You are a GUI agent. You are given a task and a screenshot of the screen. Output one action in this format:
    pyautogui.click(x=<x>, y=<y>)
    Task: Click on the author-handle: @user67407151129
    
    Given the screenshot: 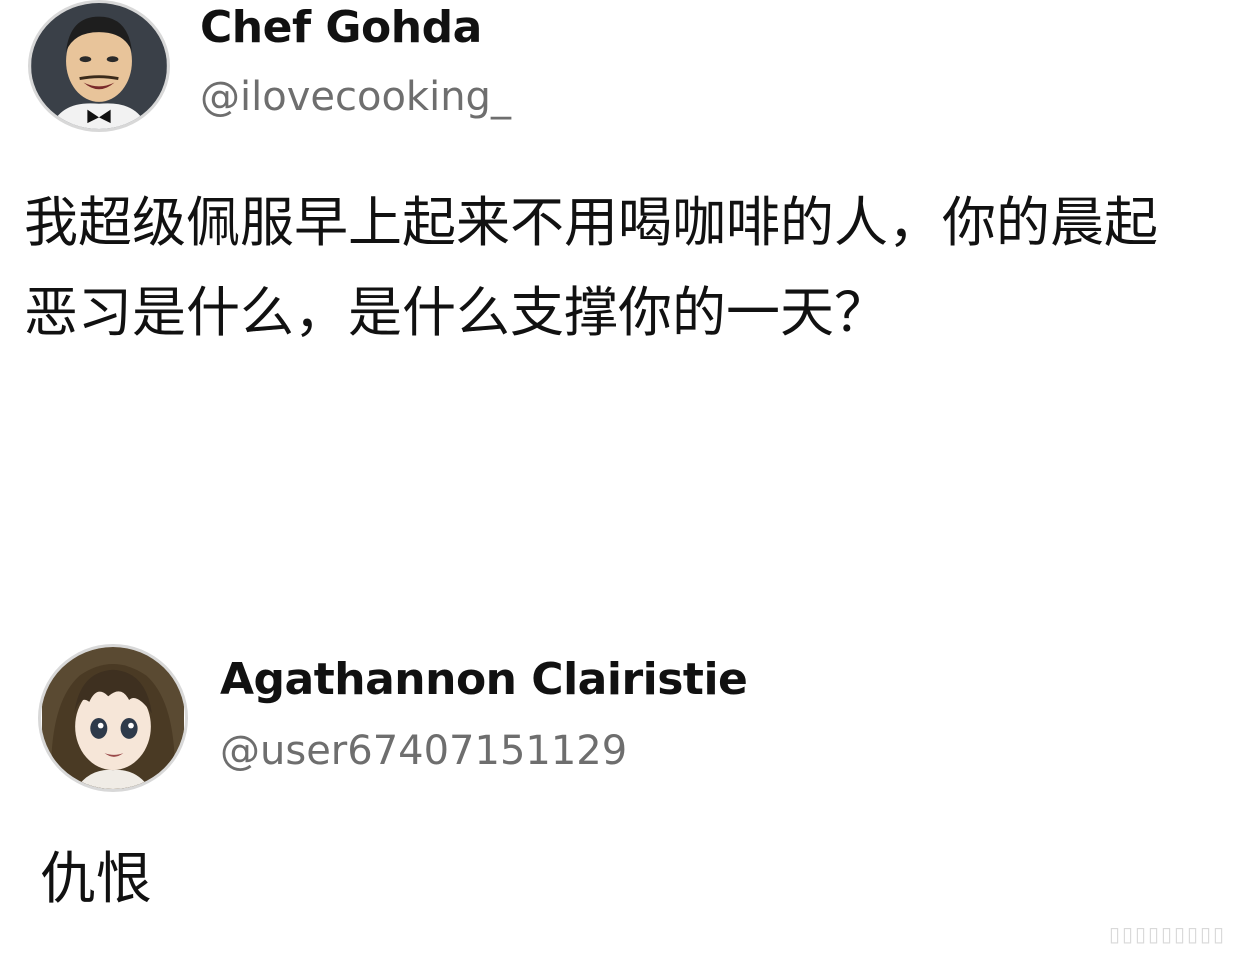 What is the action you would take?
    pyautogui.click(x=423, y=751)
    